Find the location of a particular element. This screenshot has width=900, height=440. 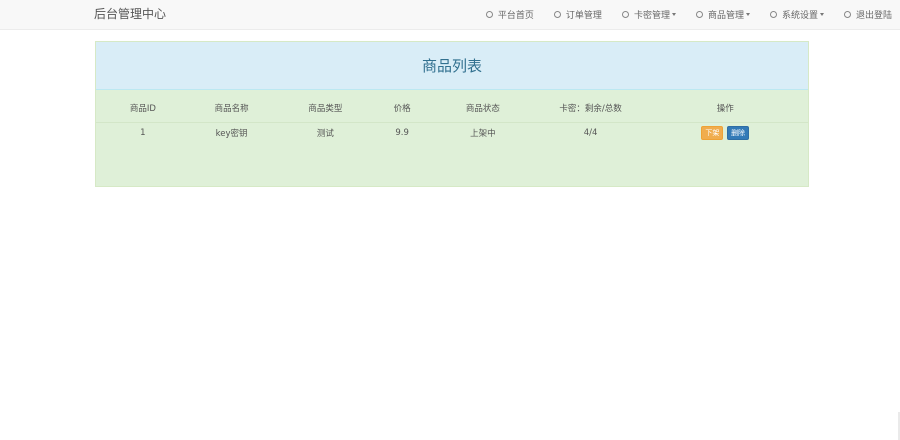

cell-type: 测试 is located at coordinates (325, 132).